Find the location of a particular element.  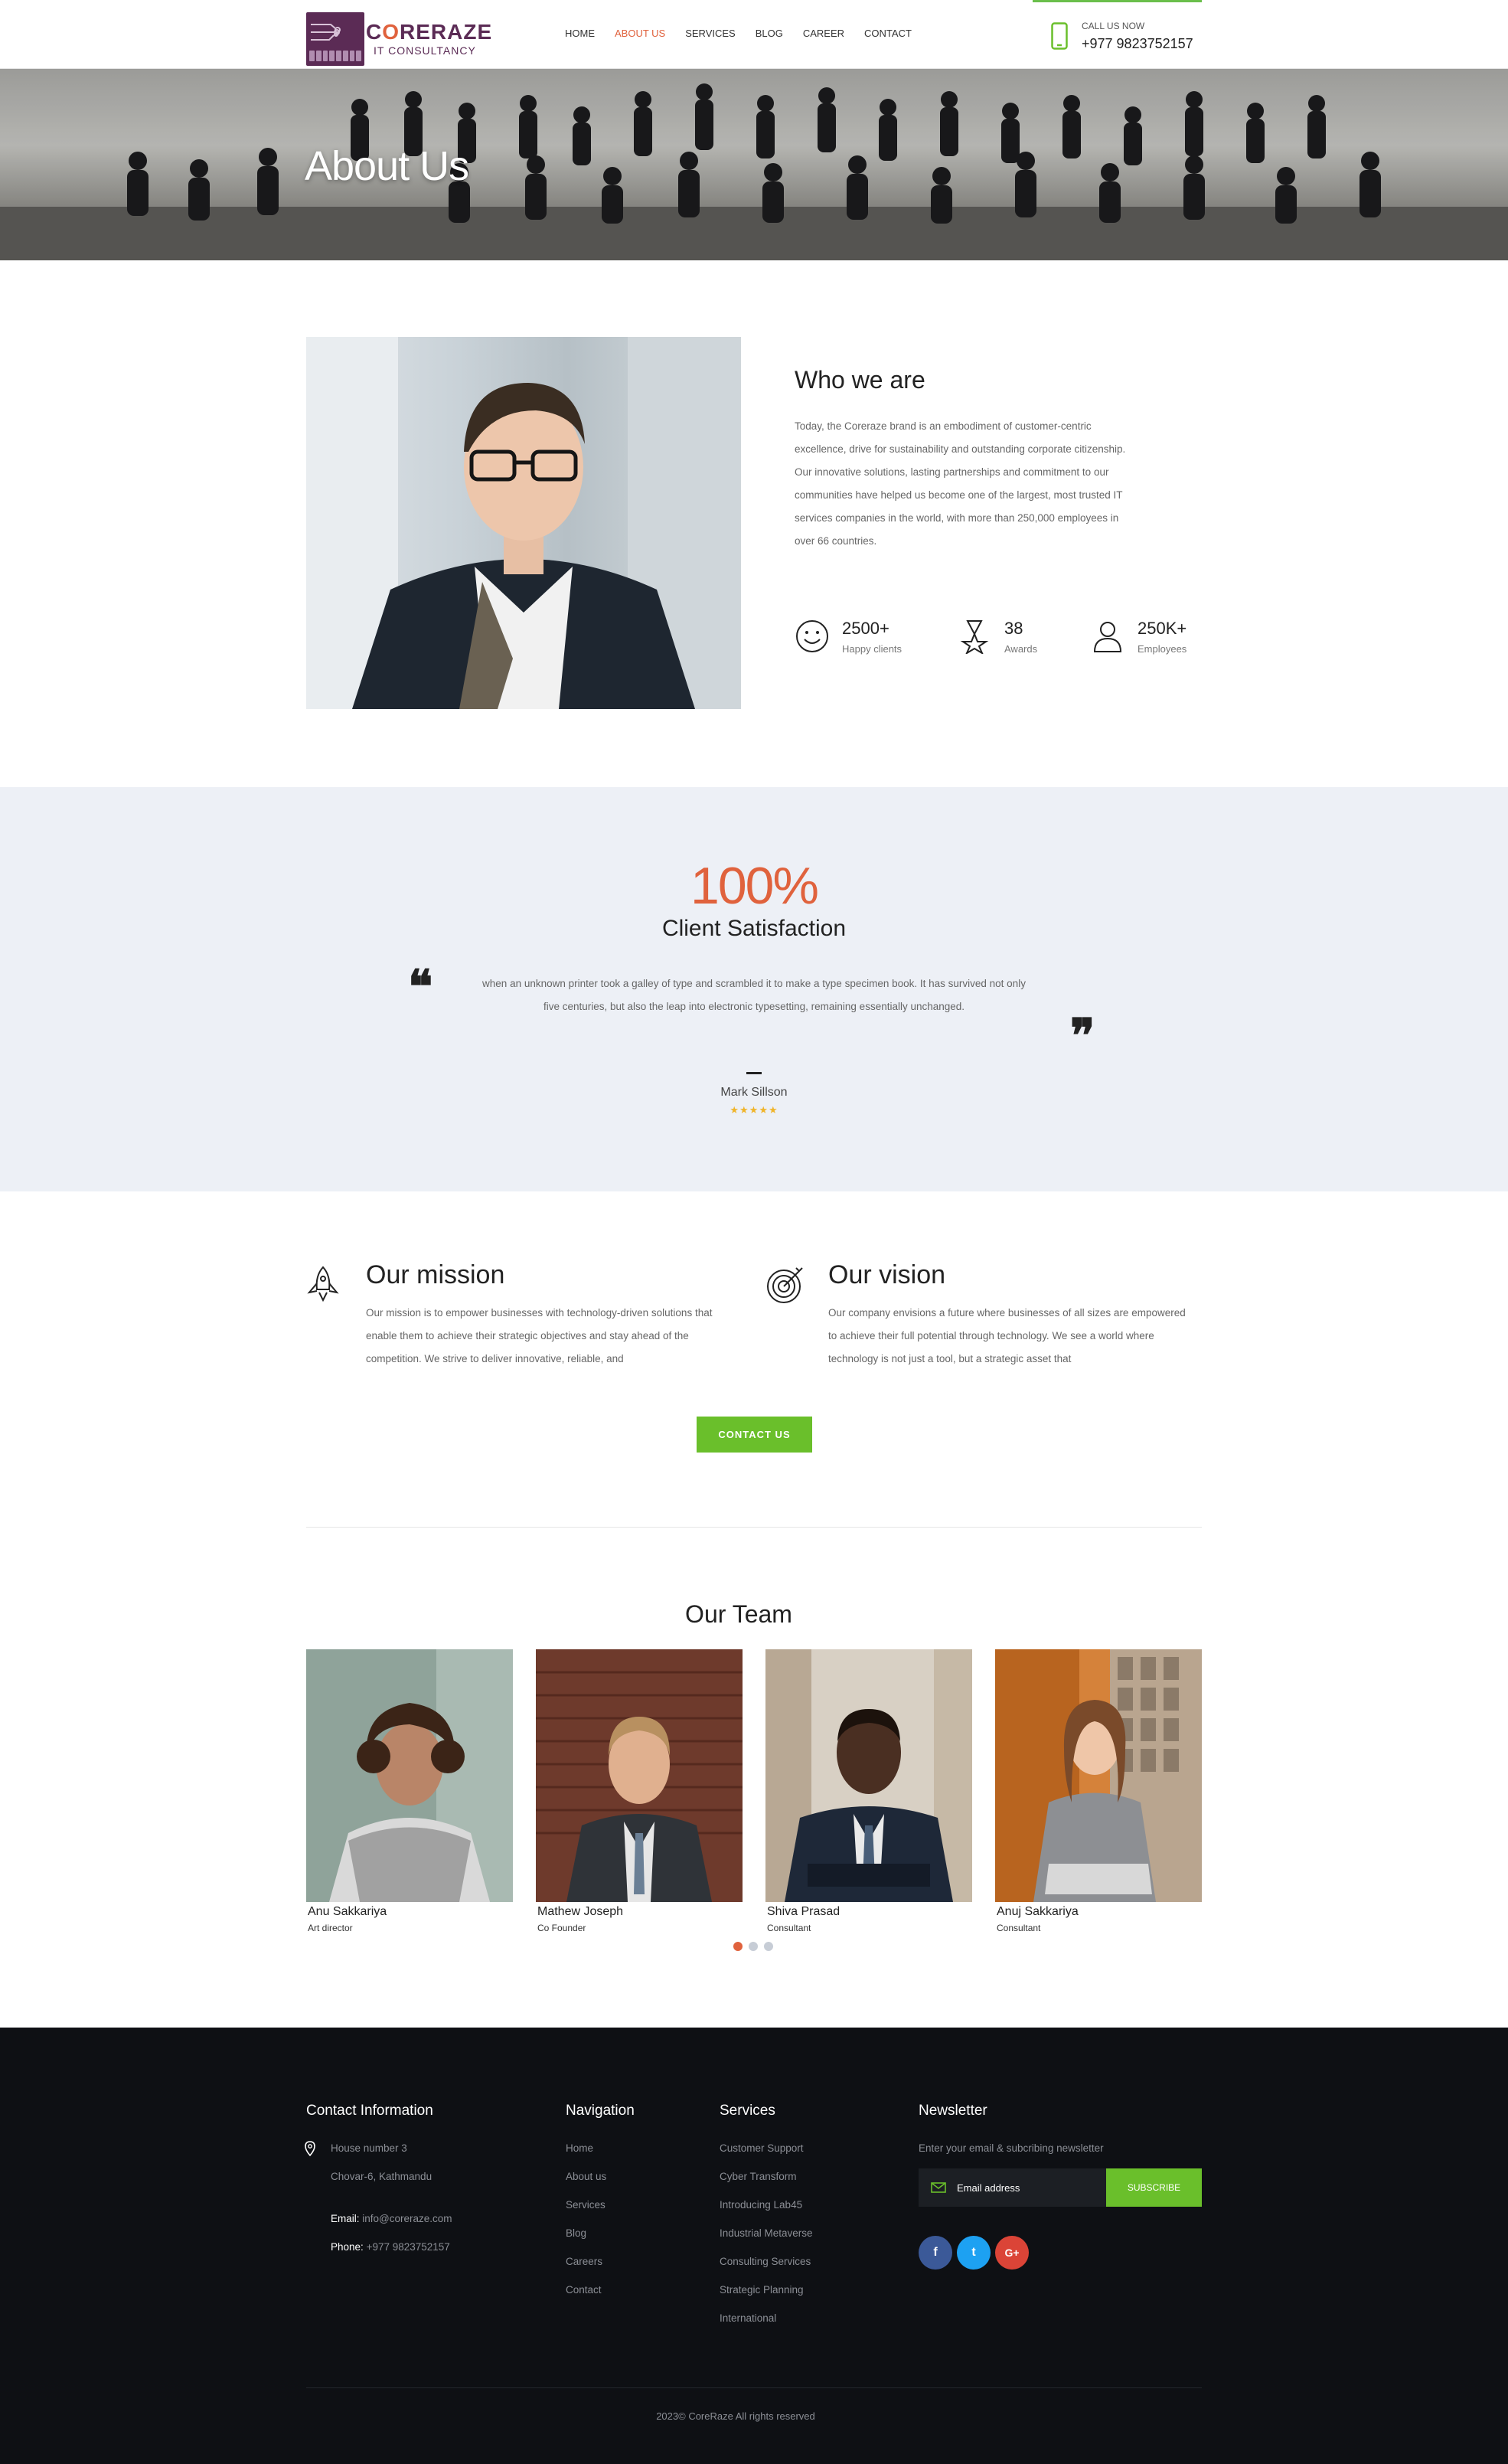

footer-phone-row: Phone: +977 9823752157 is located at coordinates (390, 2247).